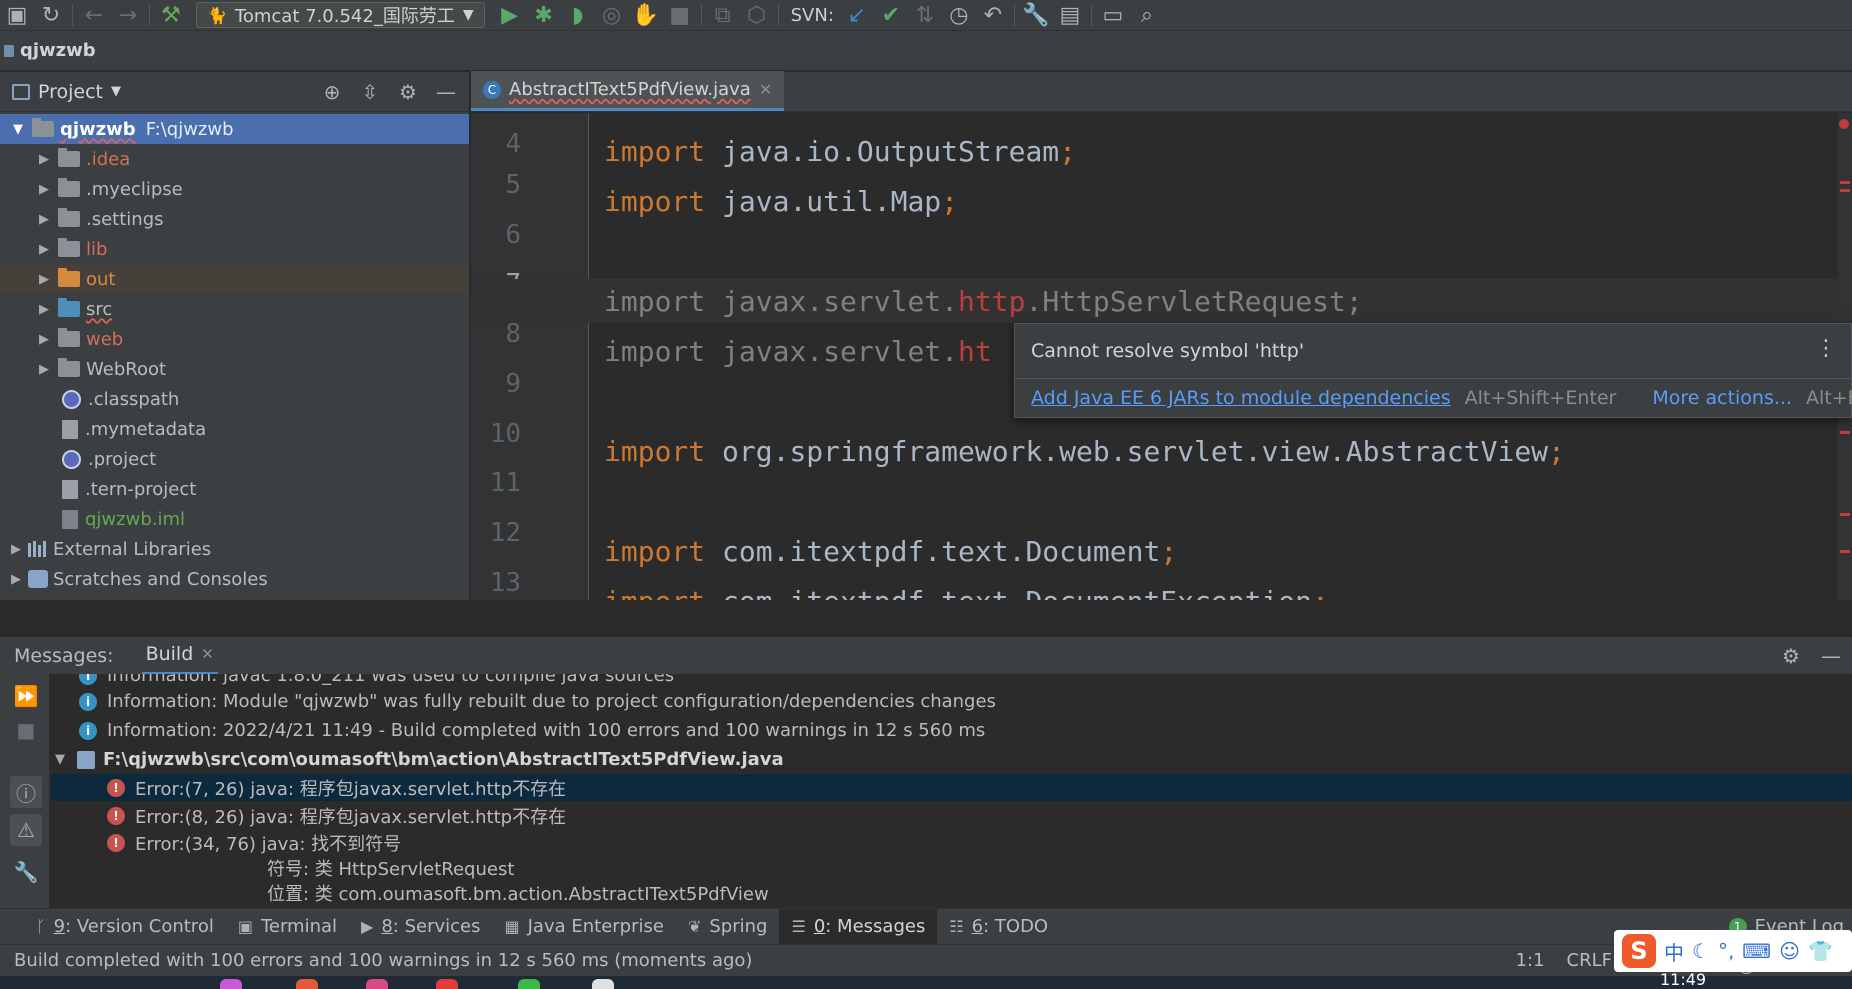 This screenshot has width=1852, height=989. Describe the element at coordinates (1070, 15) in the screenshot. I see `project-structure-icon: ▤` at that location.